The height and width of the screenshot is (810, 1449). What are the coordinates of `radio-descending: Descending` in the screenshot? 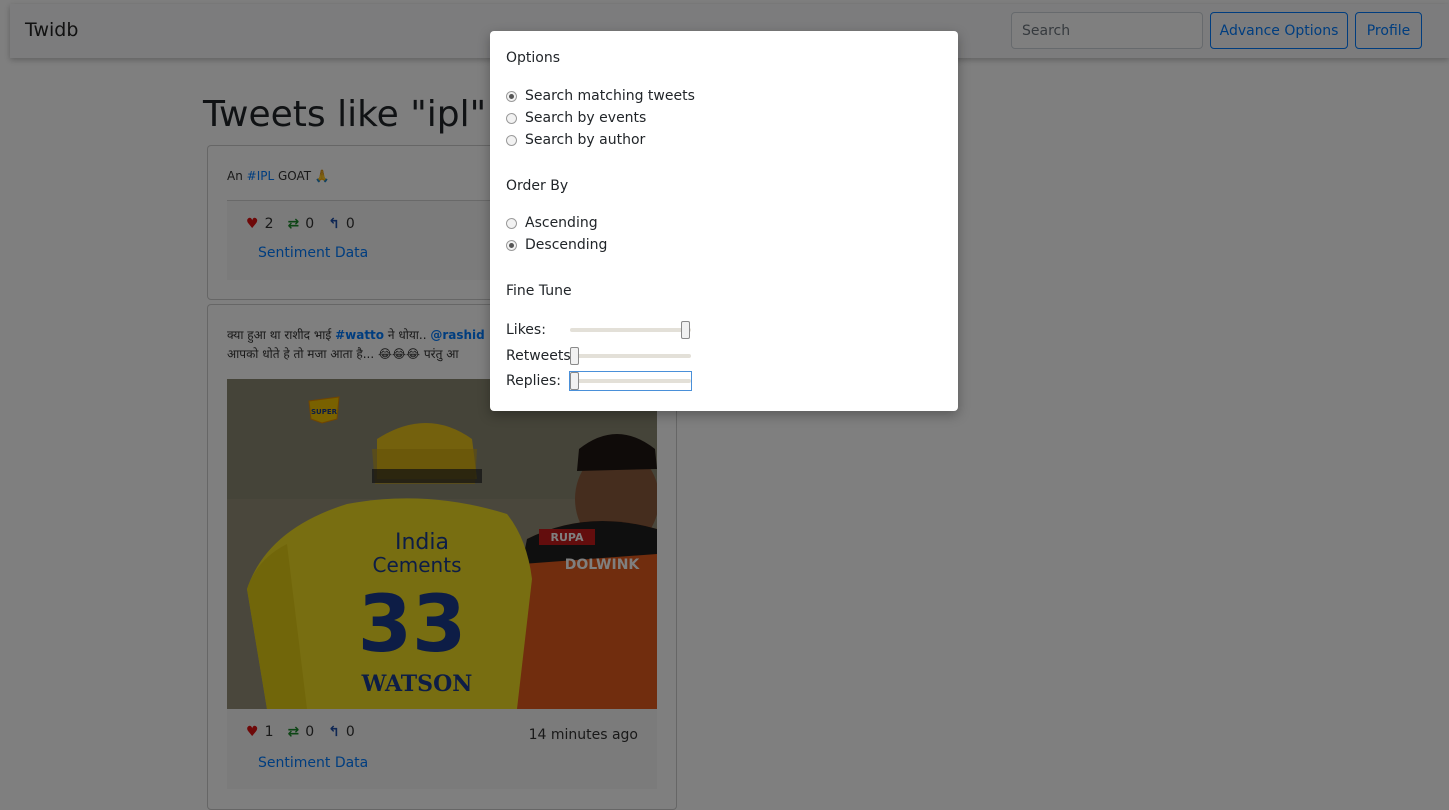 It's located at (556, 245).